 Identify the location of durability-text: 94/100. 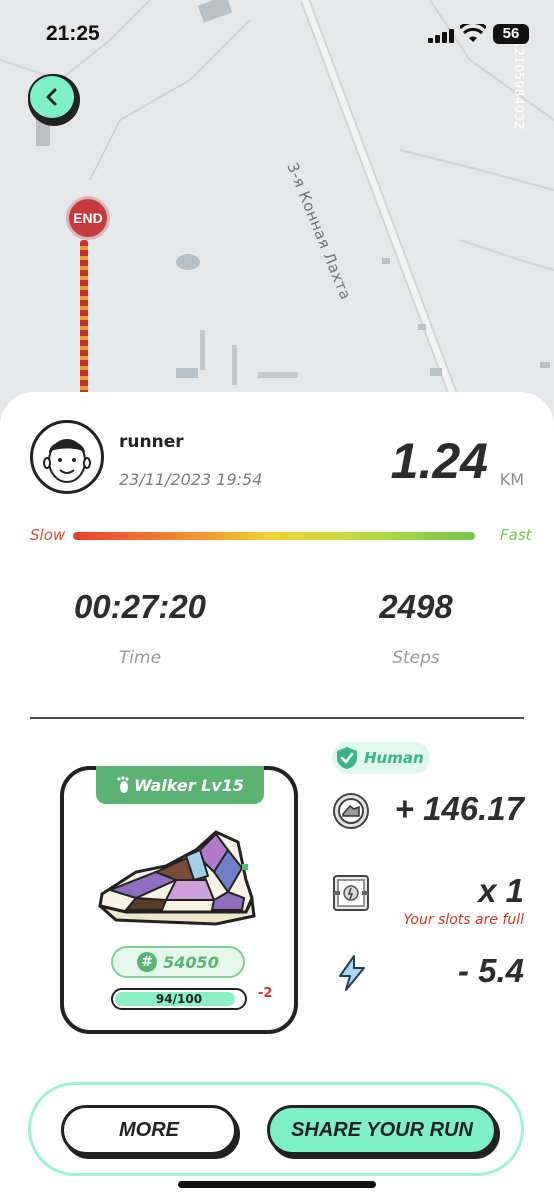
(179, 999).